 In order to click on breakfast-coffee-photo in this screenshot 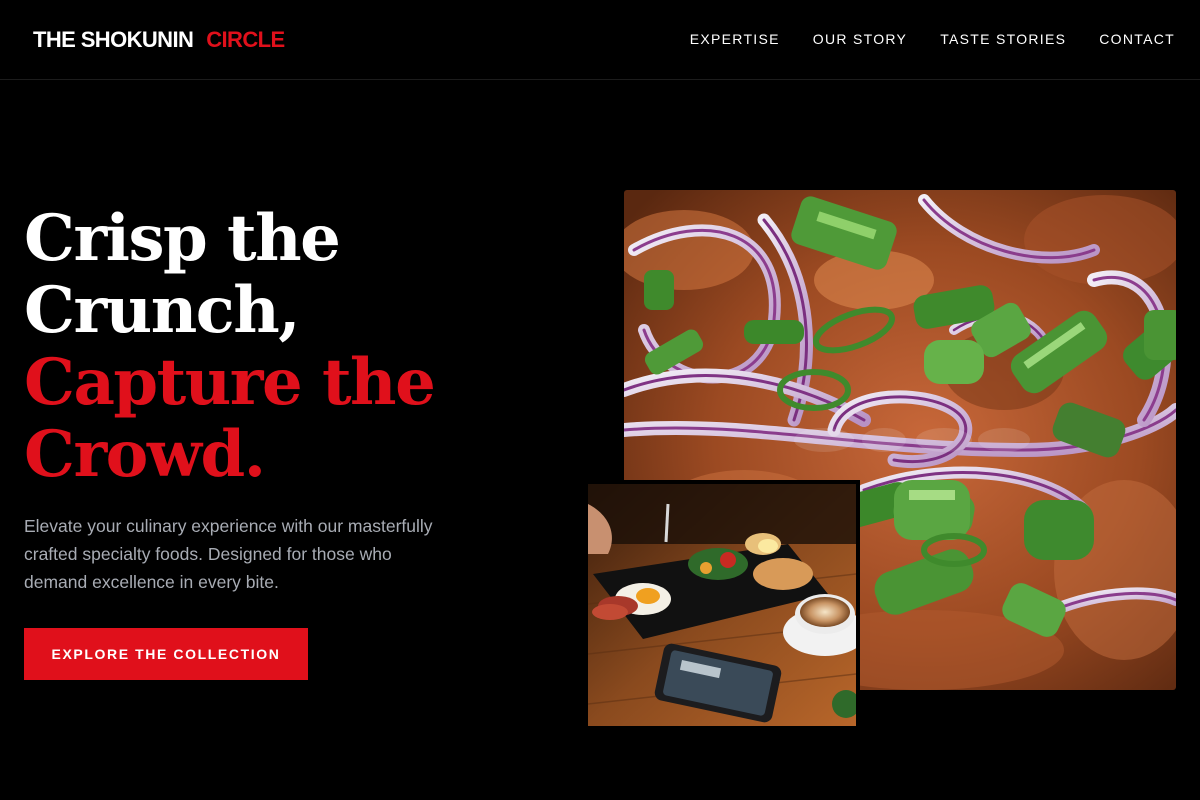, I will do `click(722, 605)`.